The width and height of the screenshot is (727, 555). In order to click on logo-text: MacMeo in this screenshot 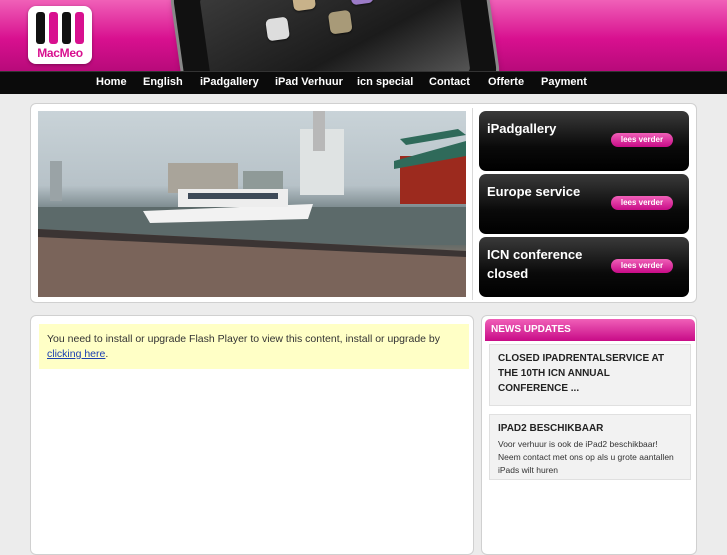, I will do `click(60, 53)`.